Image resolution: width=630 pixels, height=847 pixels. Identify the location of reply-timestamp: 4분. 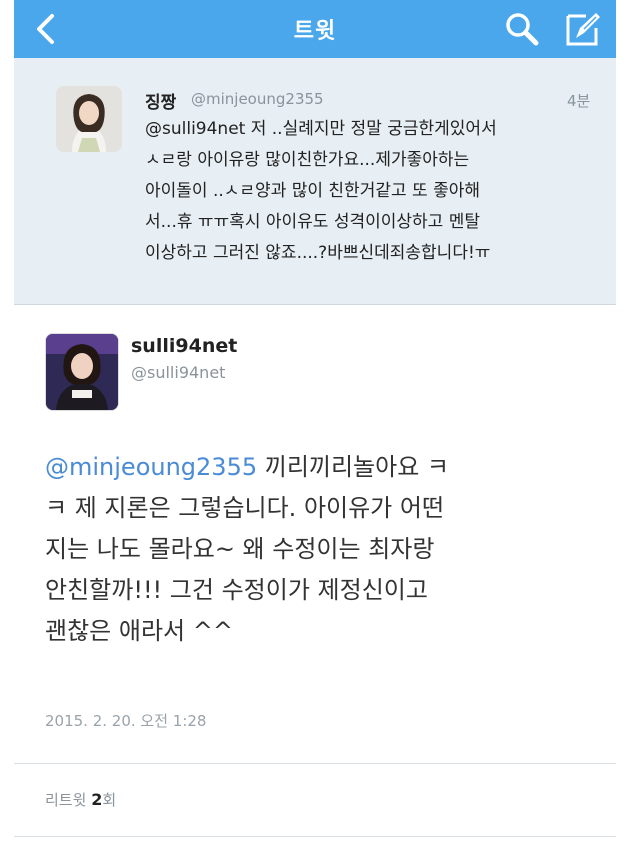
(579, 101).